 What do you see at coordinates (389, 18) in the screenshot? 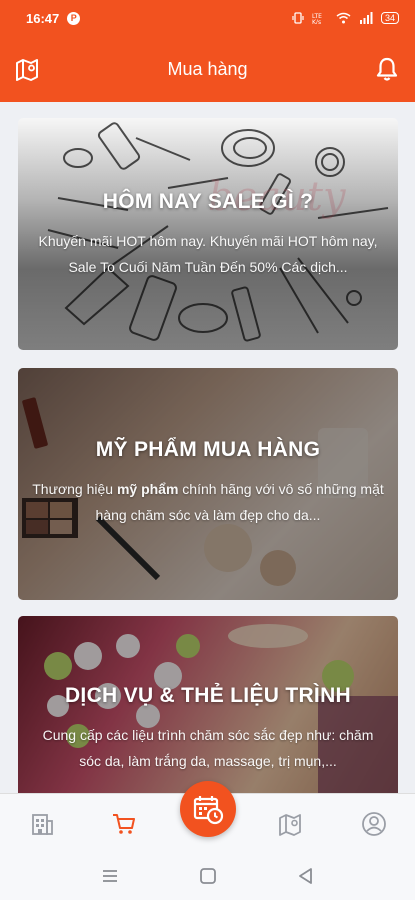
I see `battery-indicator: 34` at bounding box center [389, 18].